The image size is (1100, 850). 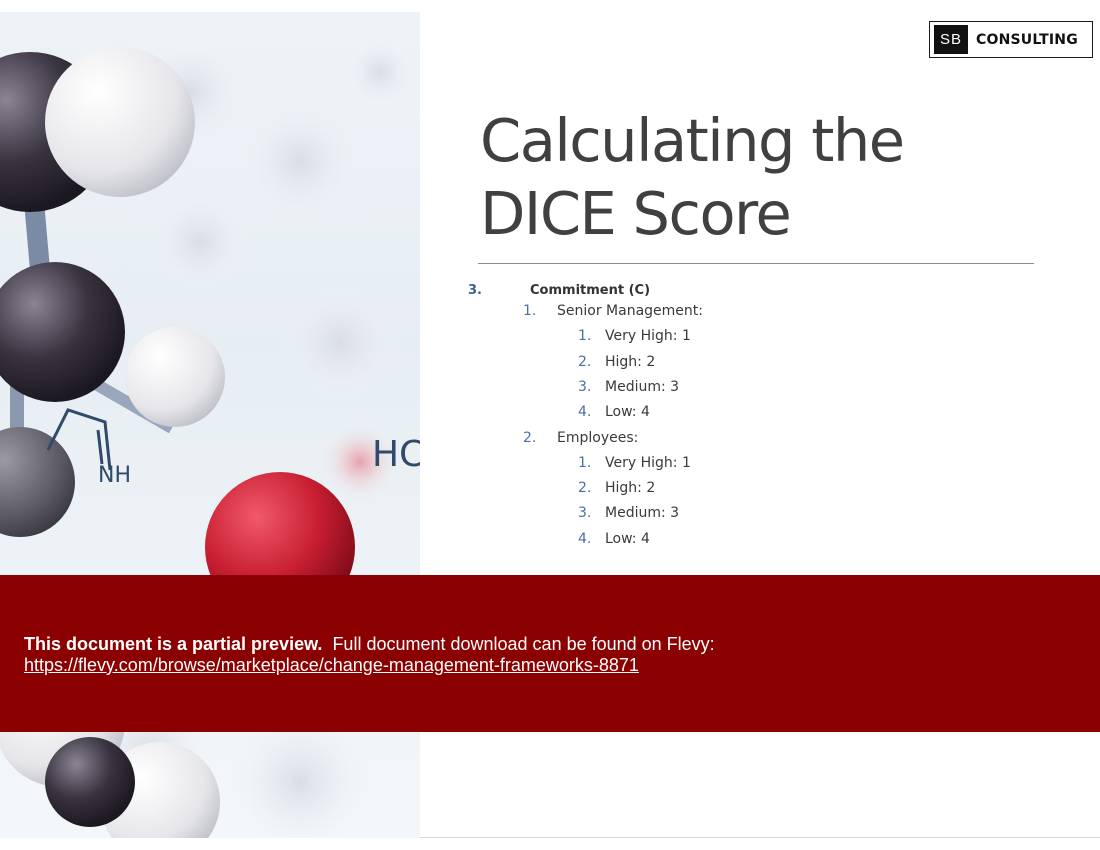 I want to click on section-number: 3., so click(x=475, y=290).